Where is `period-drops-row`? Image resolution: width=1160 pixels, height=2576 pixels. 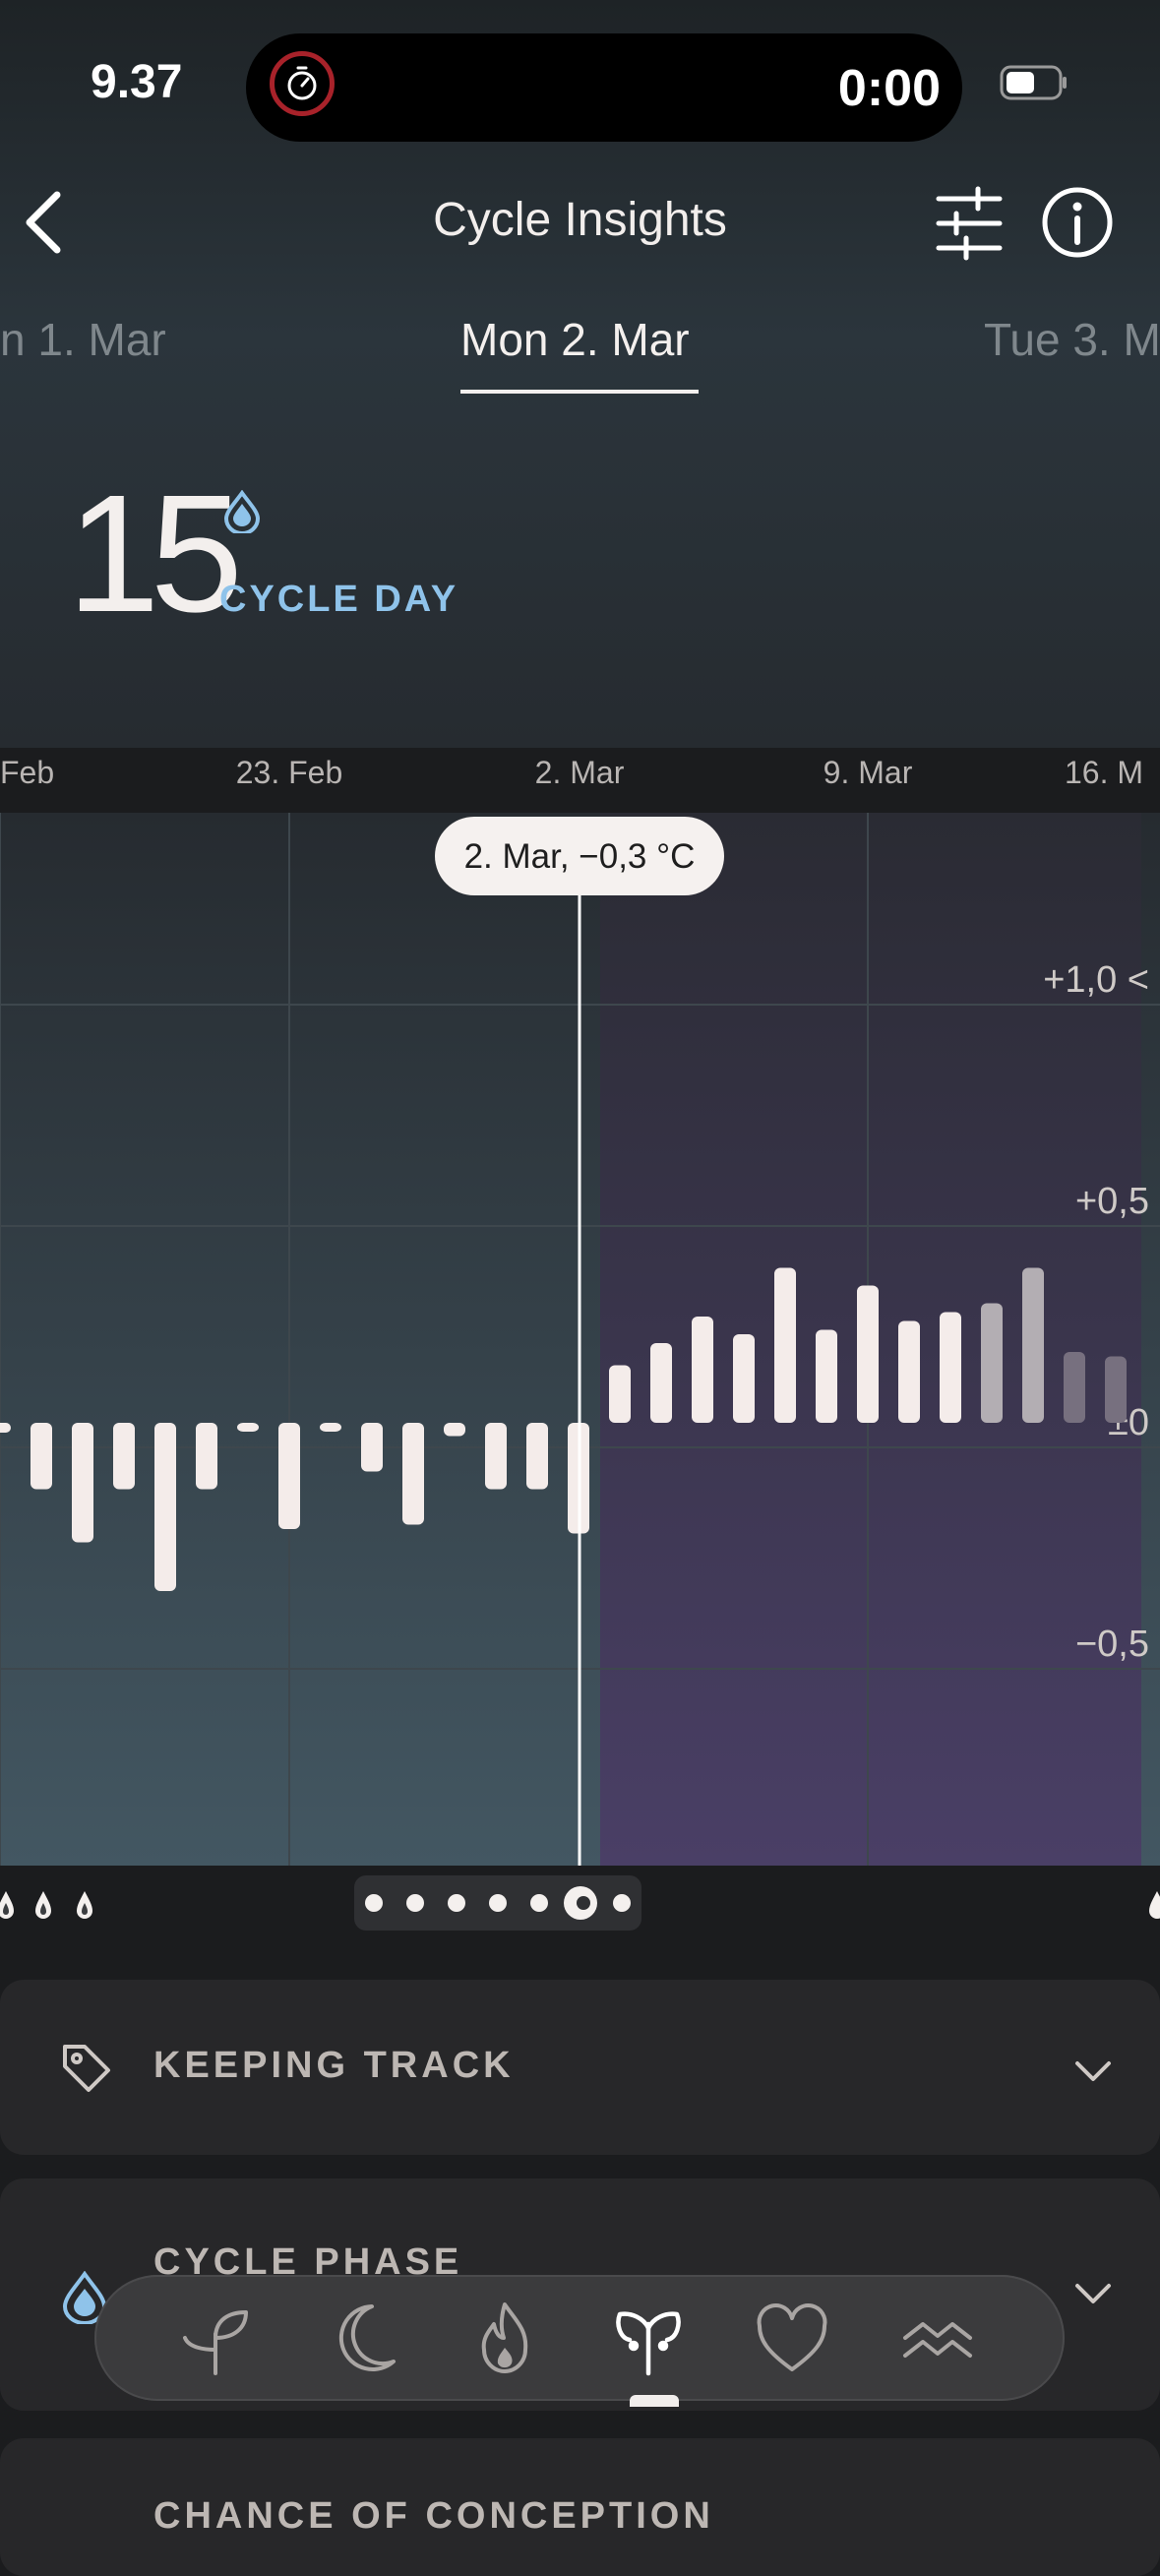
period-drops-row is located at coordinates (46, 1905).